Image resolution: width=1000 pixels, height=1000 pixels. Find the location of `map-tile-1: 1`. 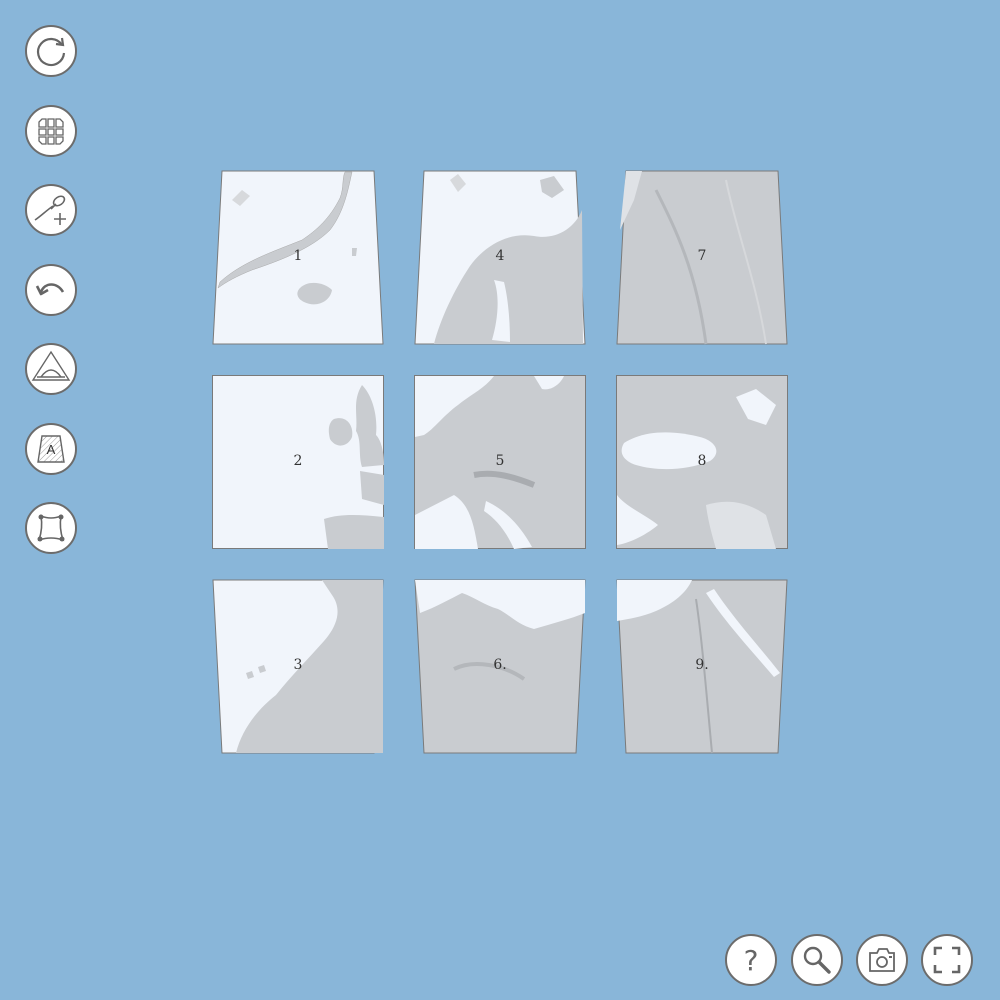

map-tile-1: 1 is located at coordinates (298, 257).